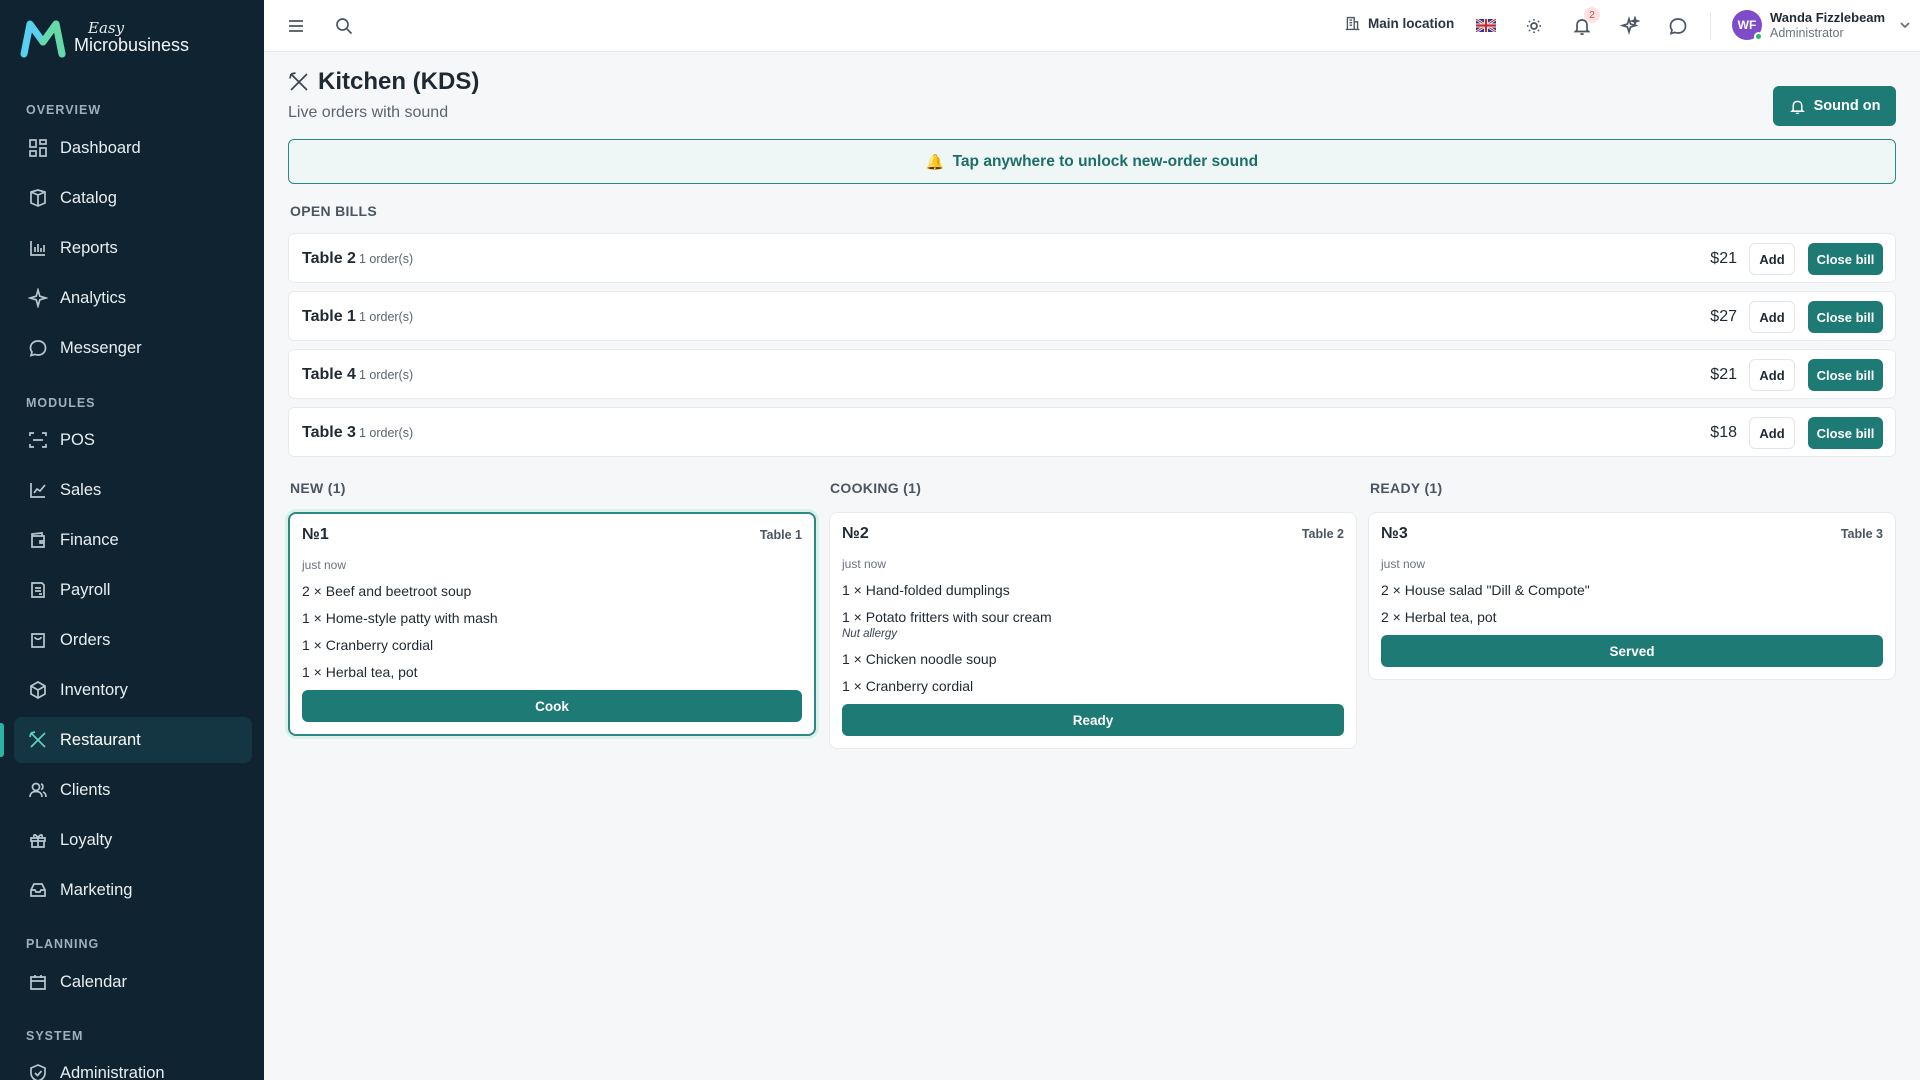  Describe the element at coordinates (869, 634) in the screenshot. I see `order-item-note: Nut allergy` at that location.